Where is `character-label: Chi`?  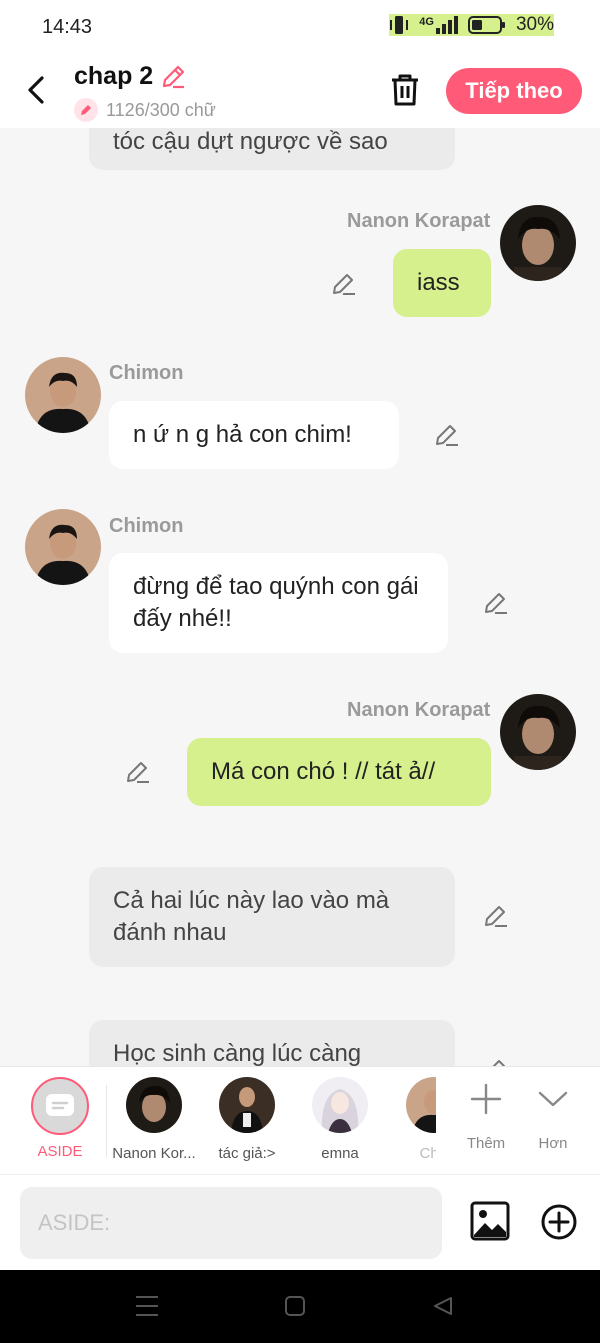 character-label: Chi is located at coordinates (427, 1153).